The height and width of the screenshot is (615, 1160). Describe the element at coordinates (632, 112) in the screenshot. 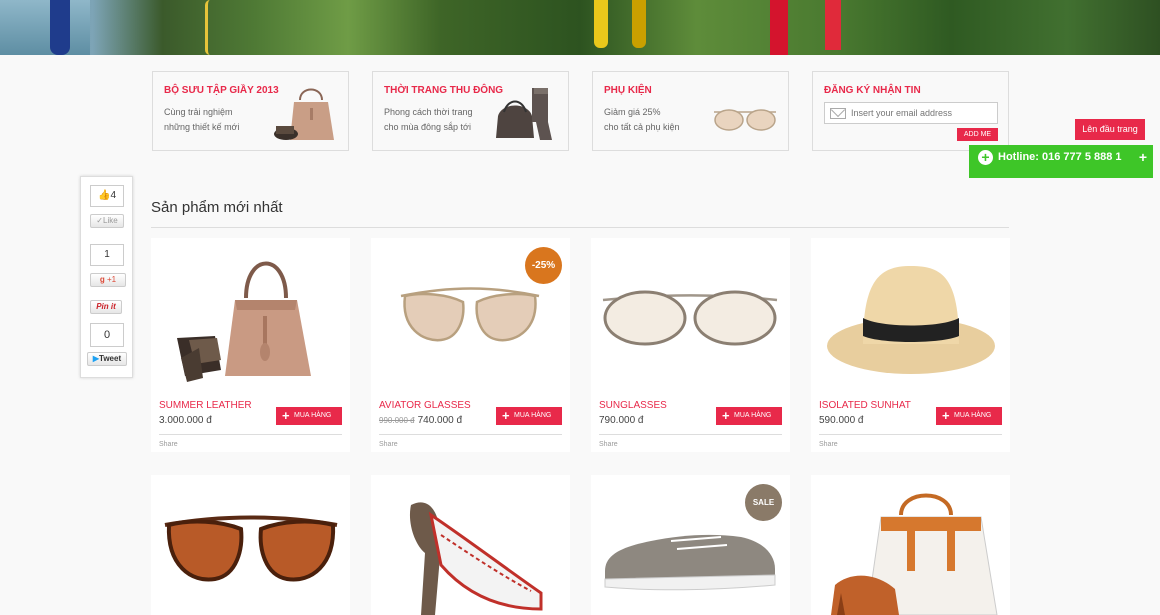

I see `promo-desc-line: Giảm giá 25%` at that location.